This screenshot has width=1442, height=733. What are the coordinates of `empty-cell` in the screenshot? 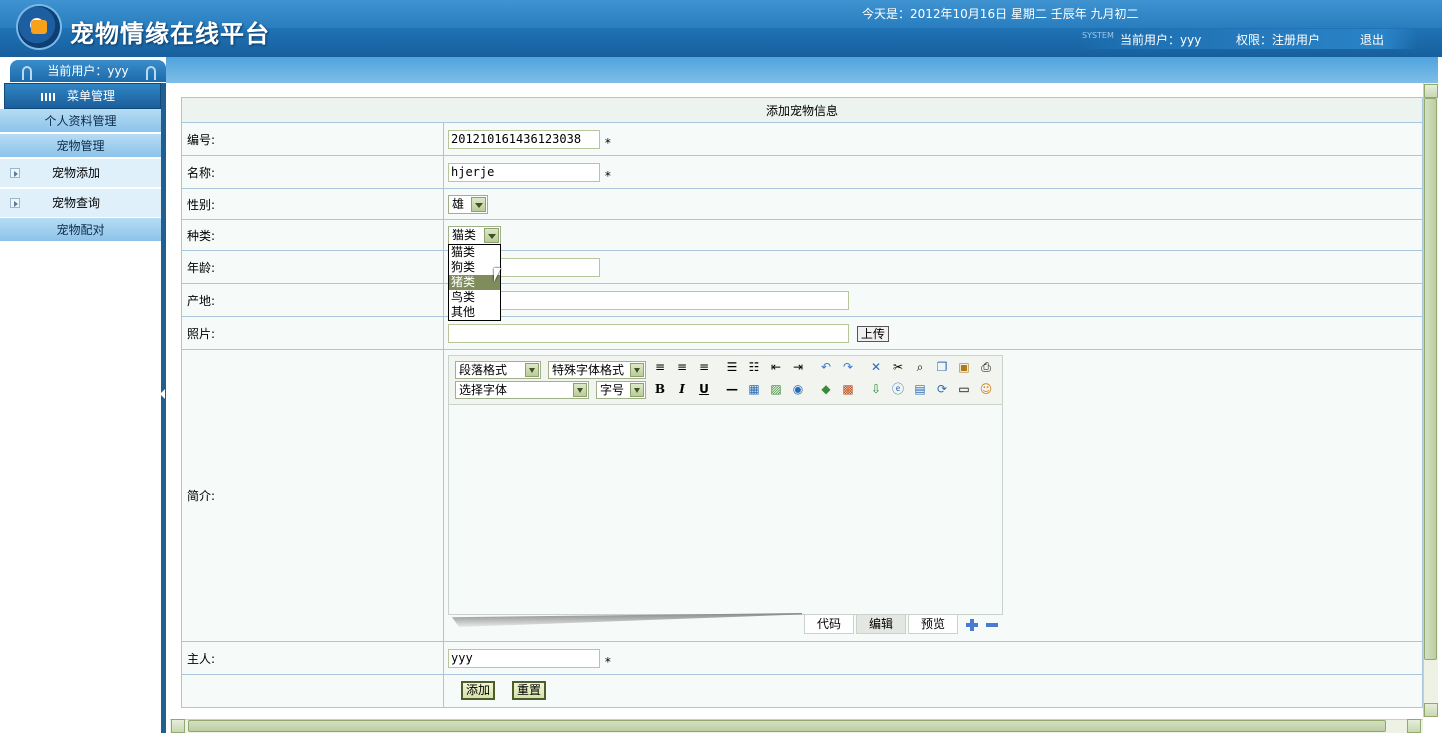 It's located at (312, 691).